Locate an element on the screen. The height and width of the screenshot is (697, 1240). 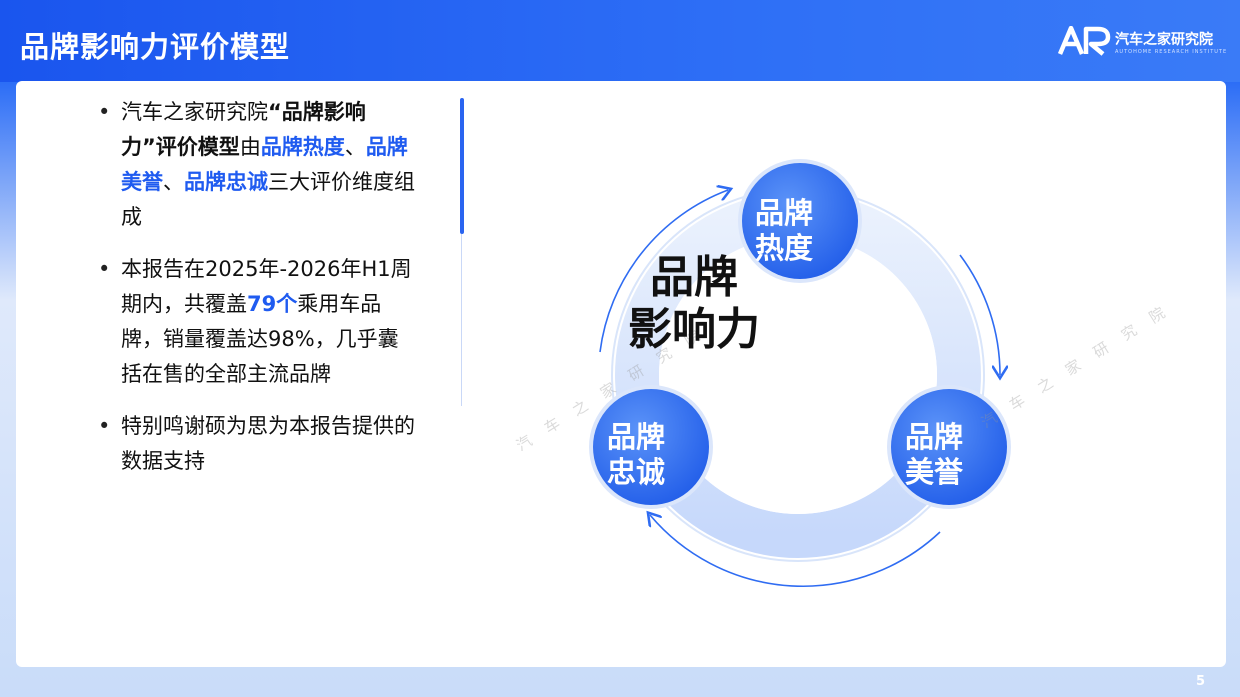
bullet-highlight: 品牌忠诚 is located at coordinates (226, 182).